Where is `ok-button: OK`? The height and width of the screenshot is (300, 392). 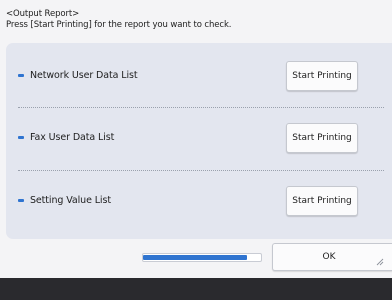 ok-button: OK is located at coordinates (332, 257).